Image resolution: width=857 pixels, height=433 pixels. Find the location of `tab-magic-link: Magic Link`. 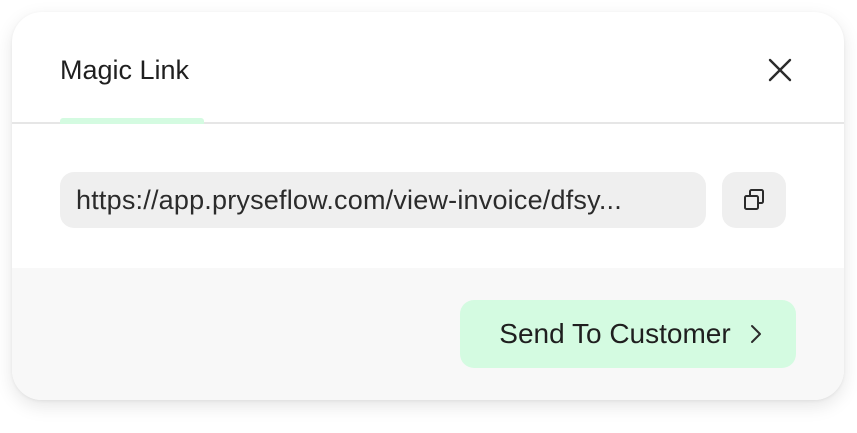

tab-magic-link: Magic Link is located at coordinates (132, 68).